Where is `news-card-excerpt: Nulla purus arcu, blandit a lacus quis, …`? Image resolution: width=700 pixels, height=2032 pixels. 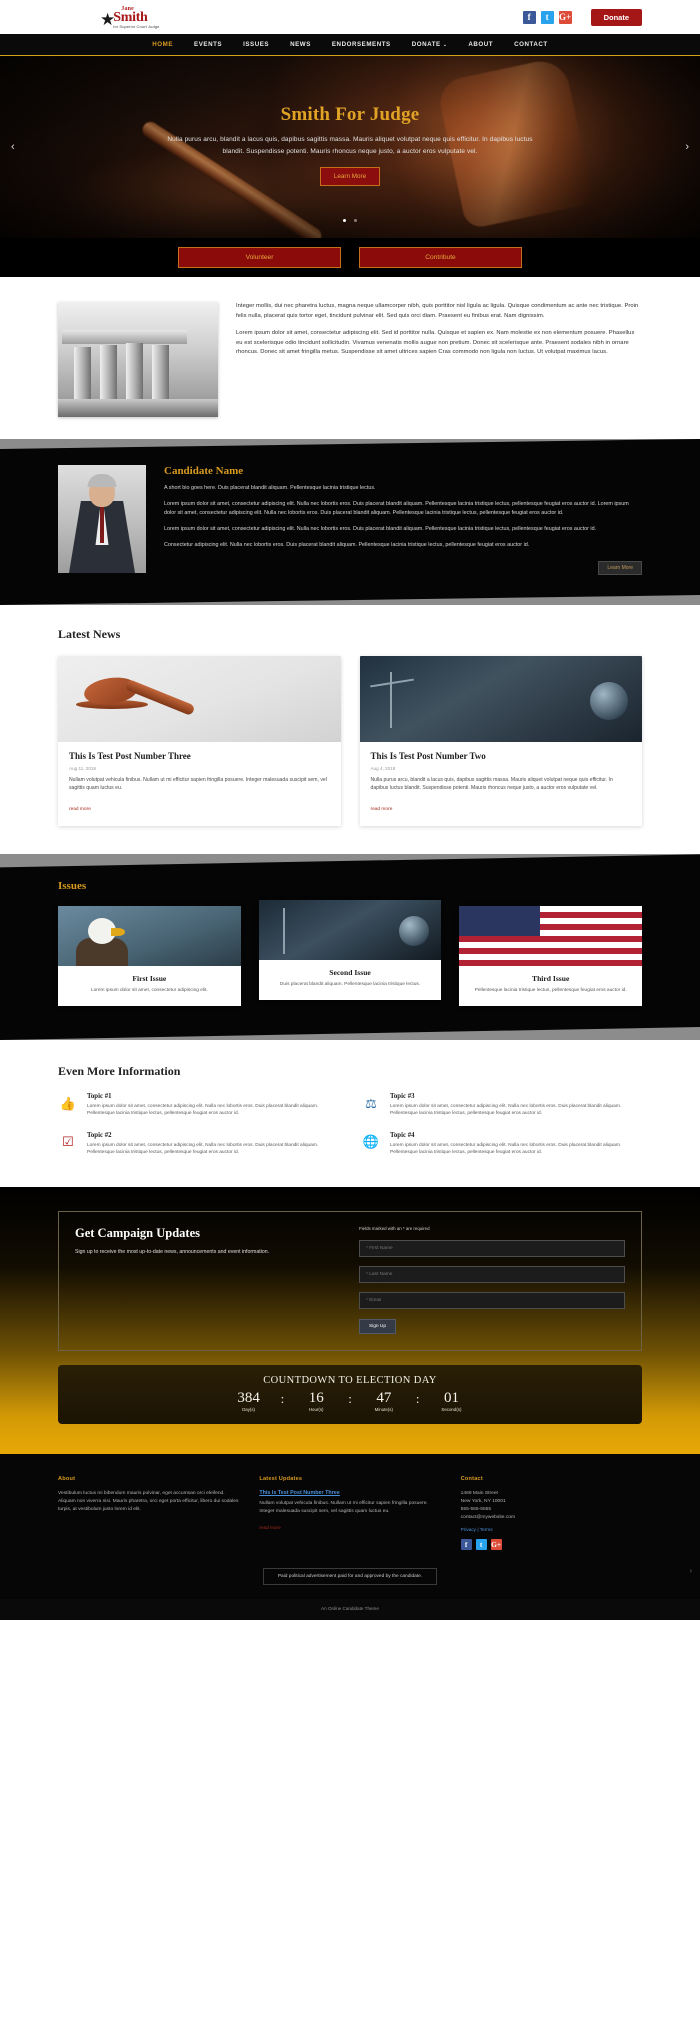
news-card-excerpt: Nulla purus arcu, blandit a lacus quis, … is located at coordinates (491, 784).